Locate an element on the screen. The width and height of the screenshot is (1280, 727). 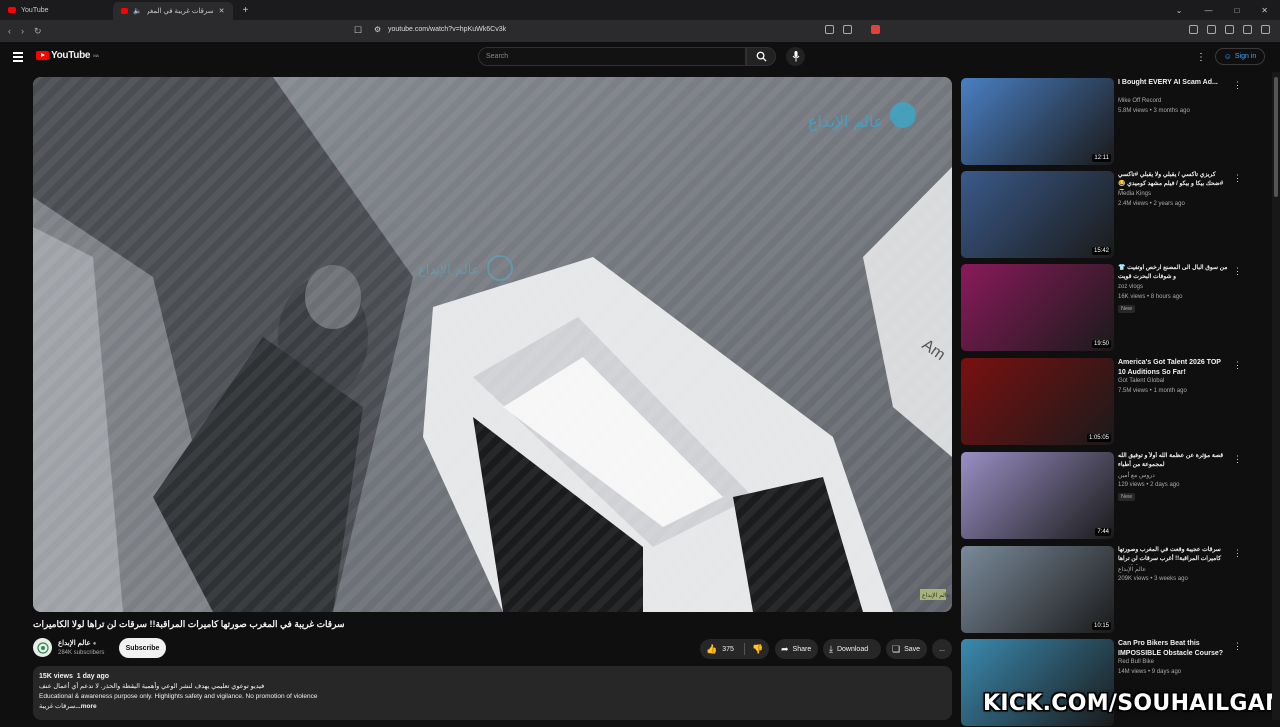
like-button: 👍 375 is located at coordinates (725, 649).